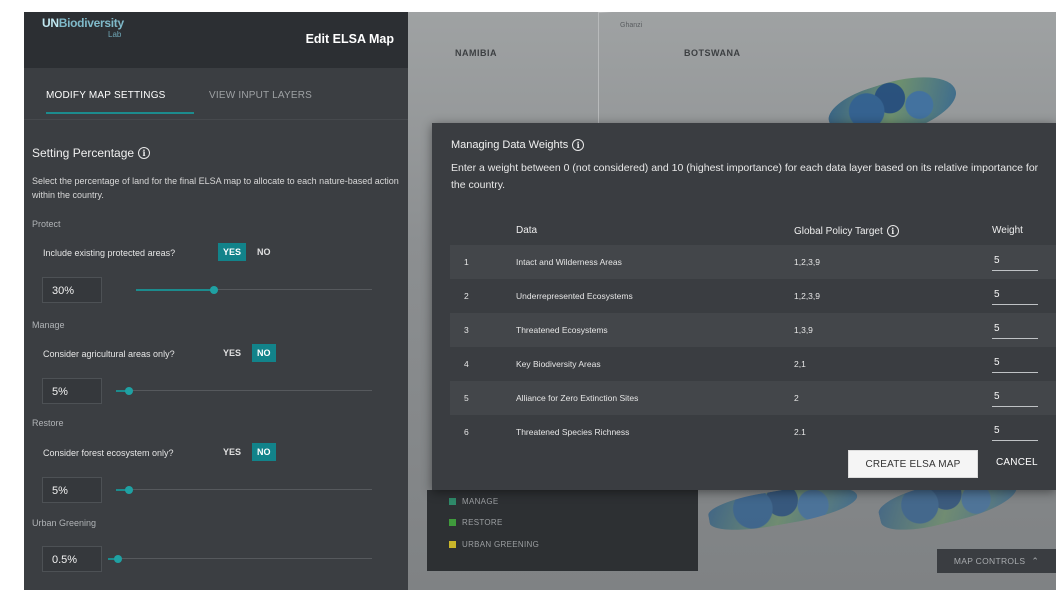 This screenshot has width=1056, height=590. I want to click on map-label-town: Ghanzi, so click(631, 25).